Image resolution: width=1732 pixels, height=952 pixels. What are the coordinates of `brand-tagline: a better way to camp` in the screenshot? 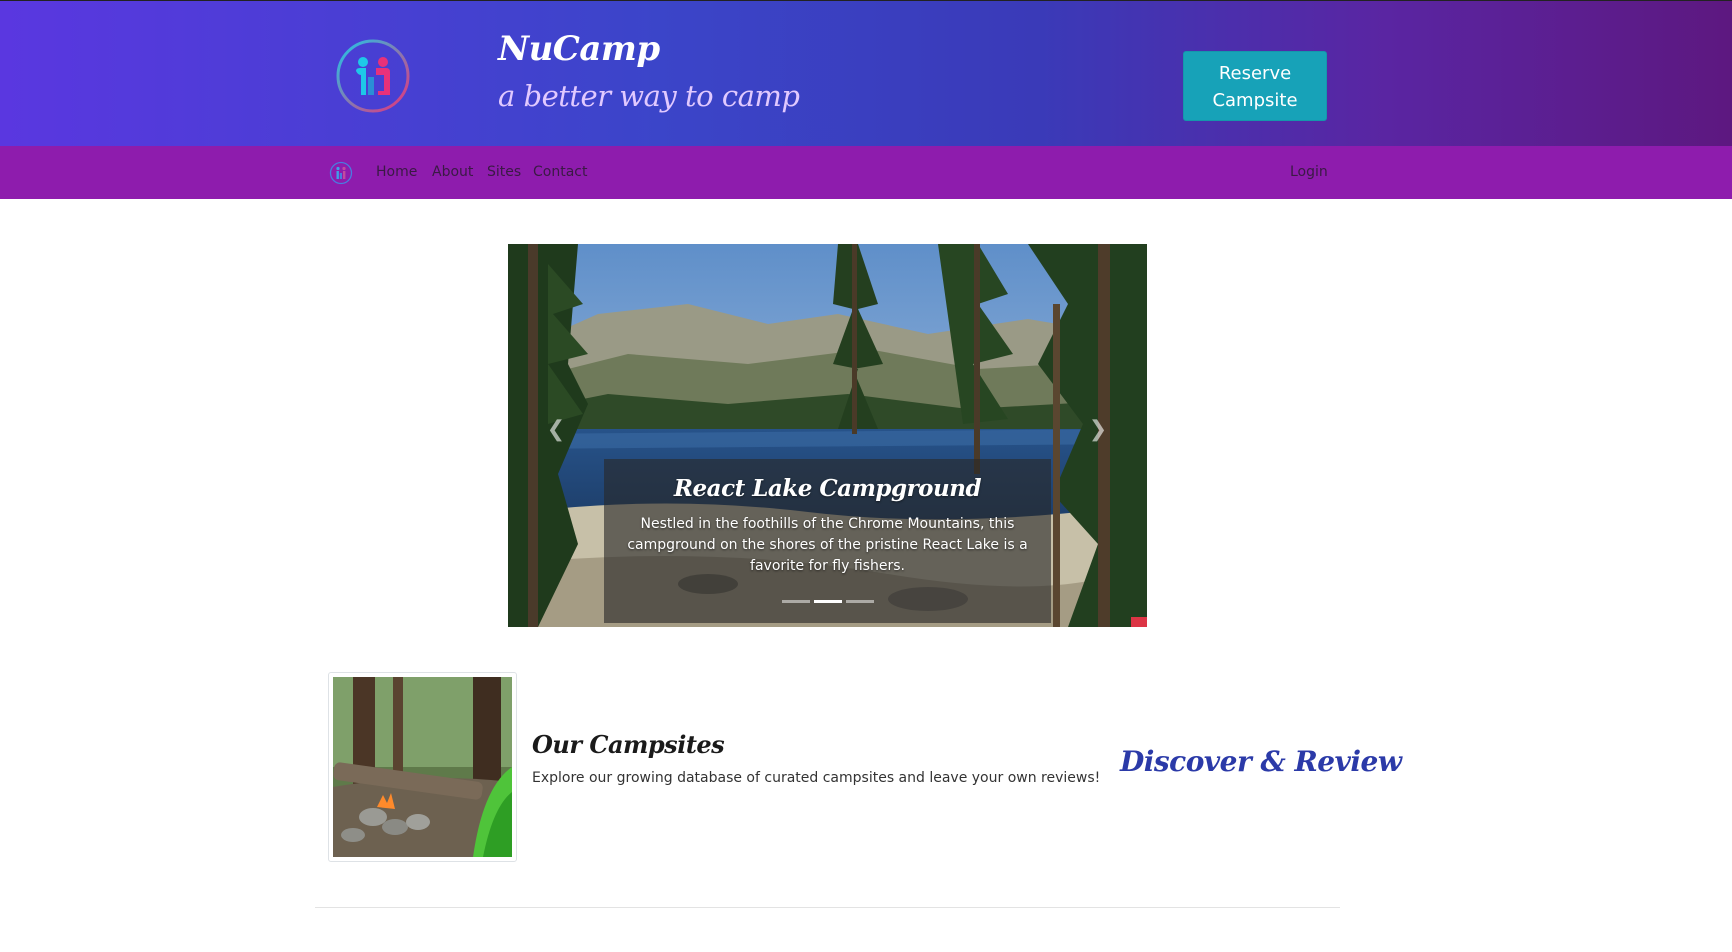 It's located at (649, 96).